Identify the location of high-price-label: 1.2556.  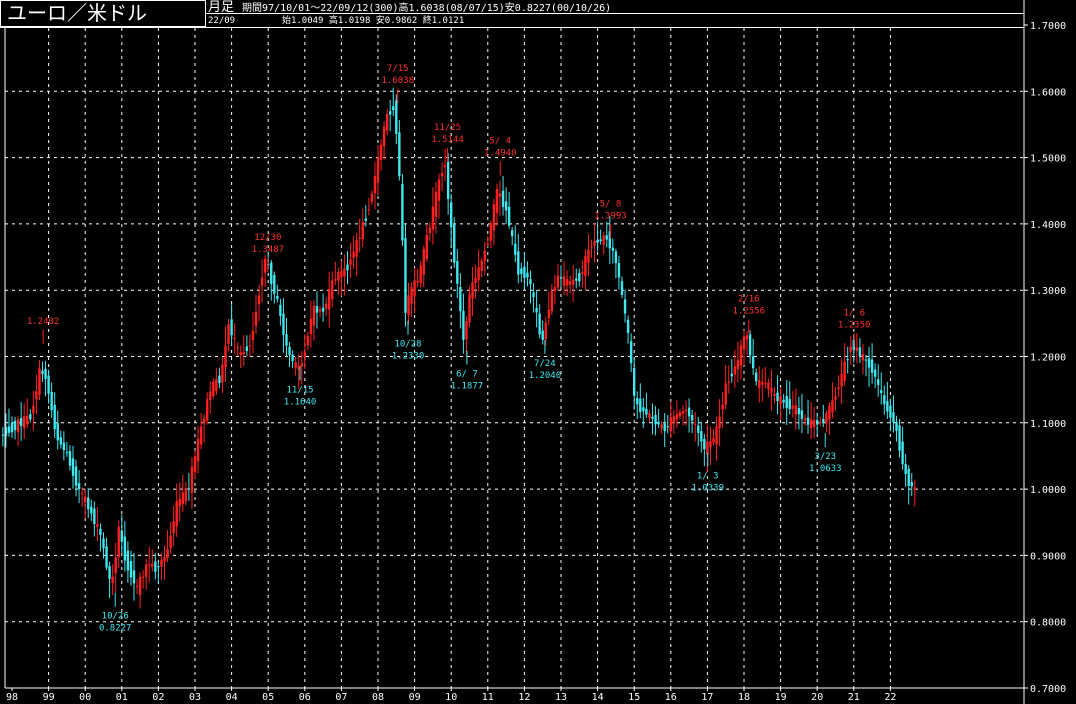
(749, 312).